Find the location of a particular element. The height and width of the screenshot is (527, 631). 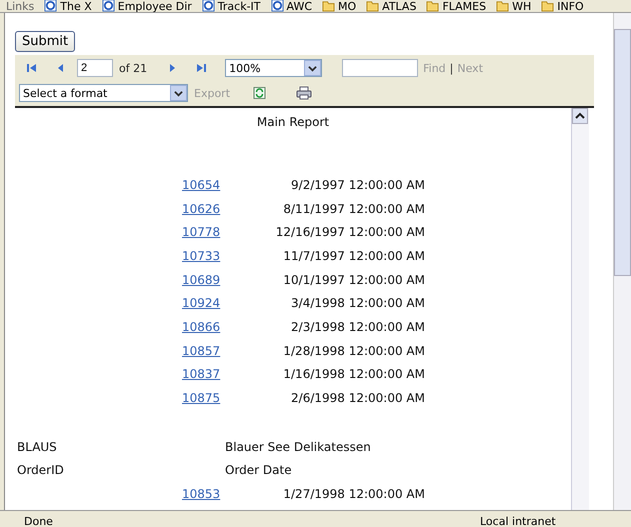

link-button: AWC is located at coordinates (291, 6).